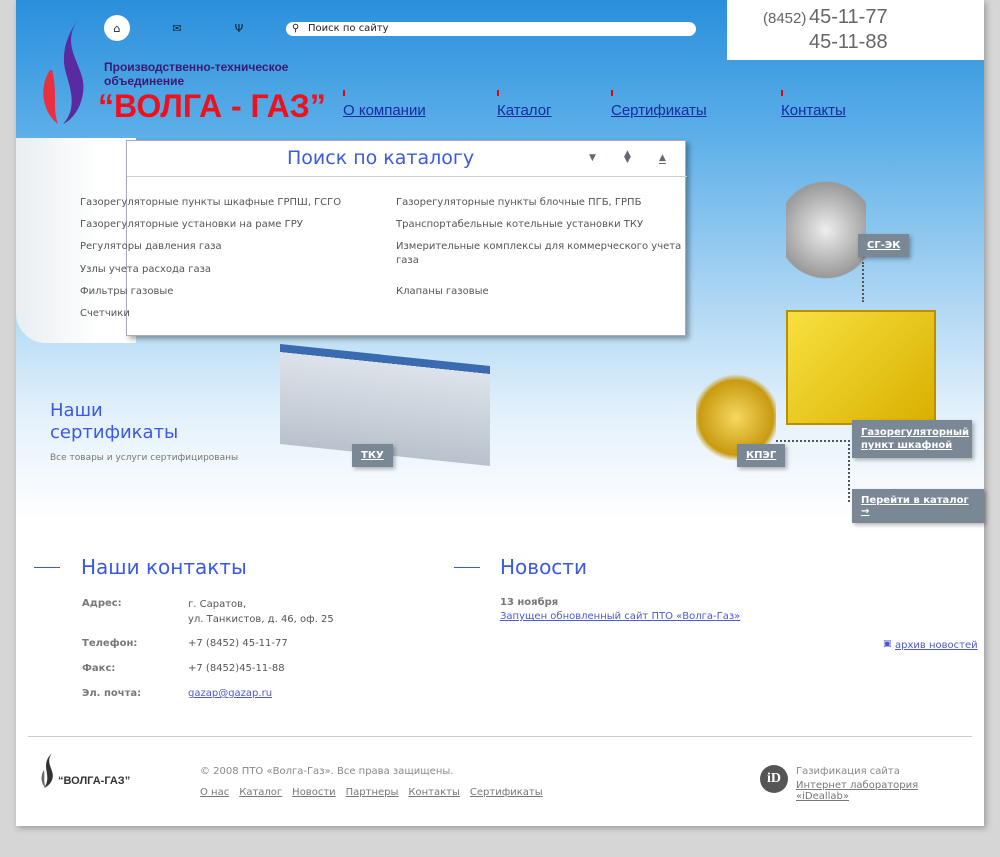  I want to click on phone-box: (8452) 45-11-77 45-11-88, so click(855, 30).